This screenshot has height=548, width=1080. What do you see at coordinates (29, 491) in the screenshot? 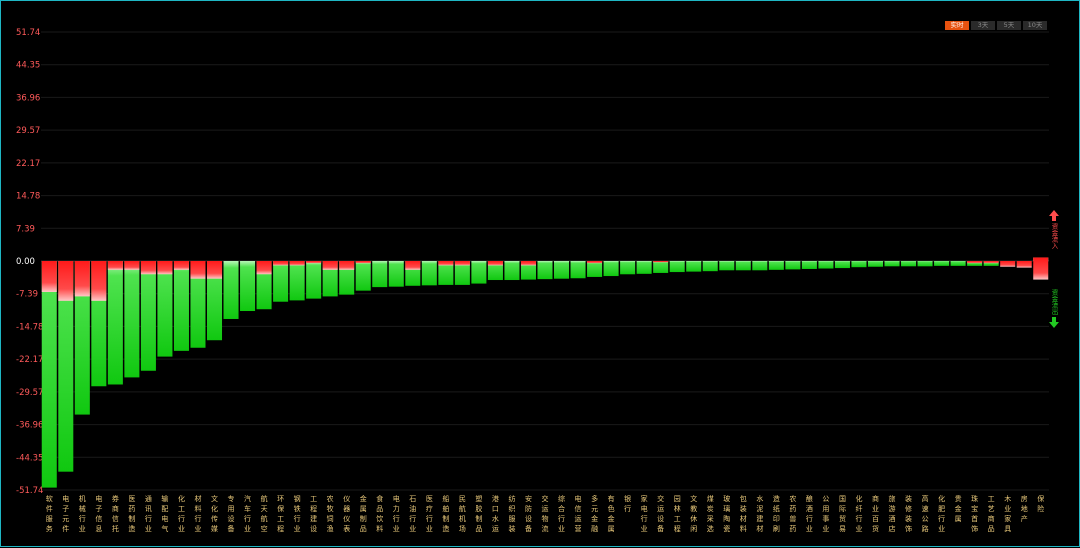
I see `y-tick-label: -51.74` at bounding box center [29, 491].